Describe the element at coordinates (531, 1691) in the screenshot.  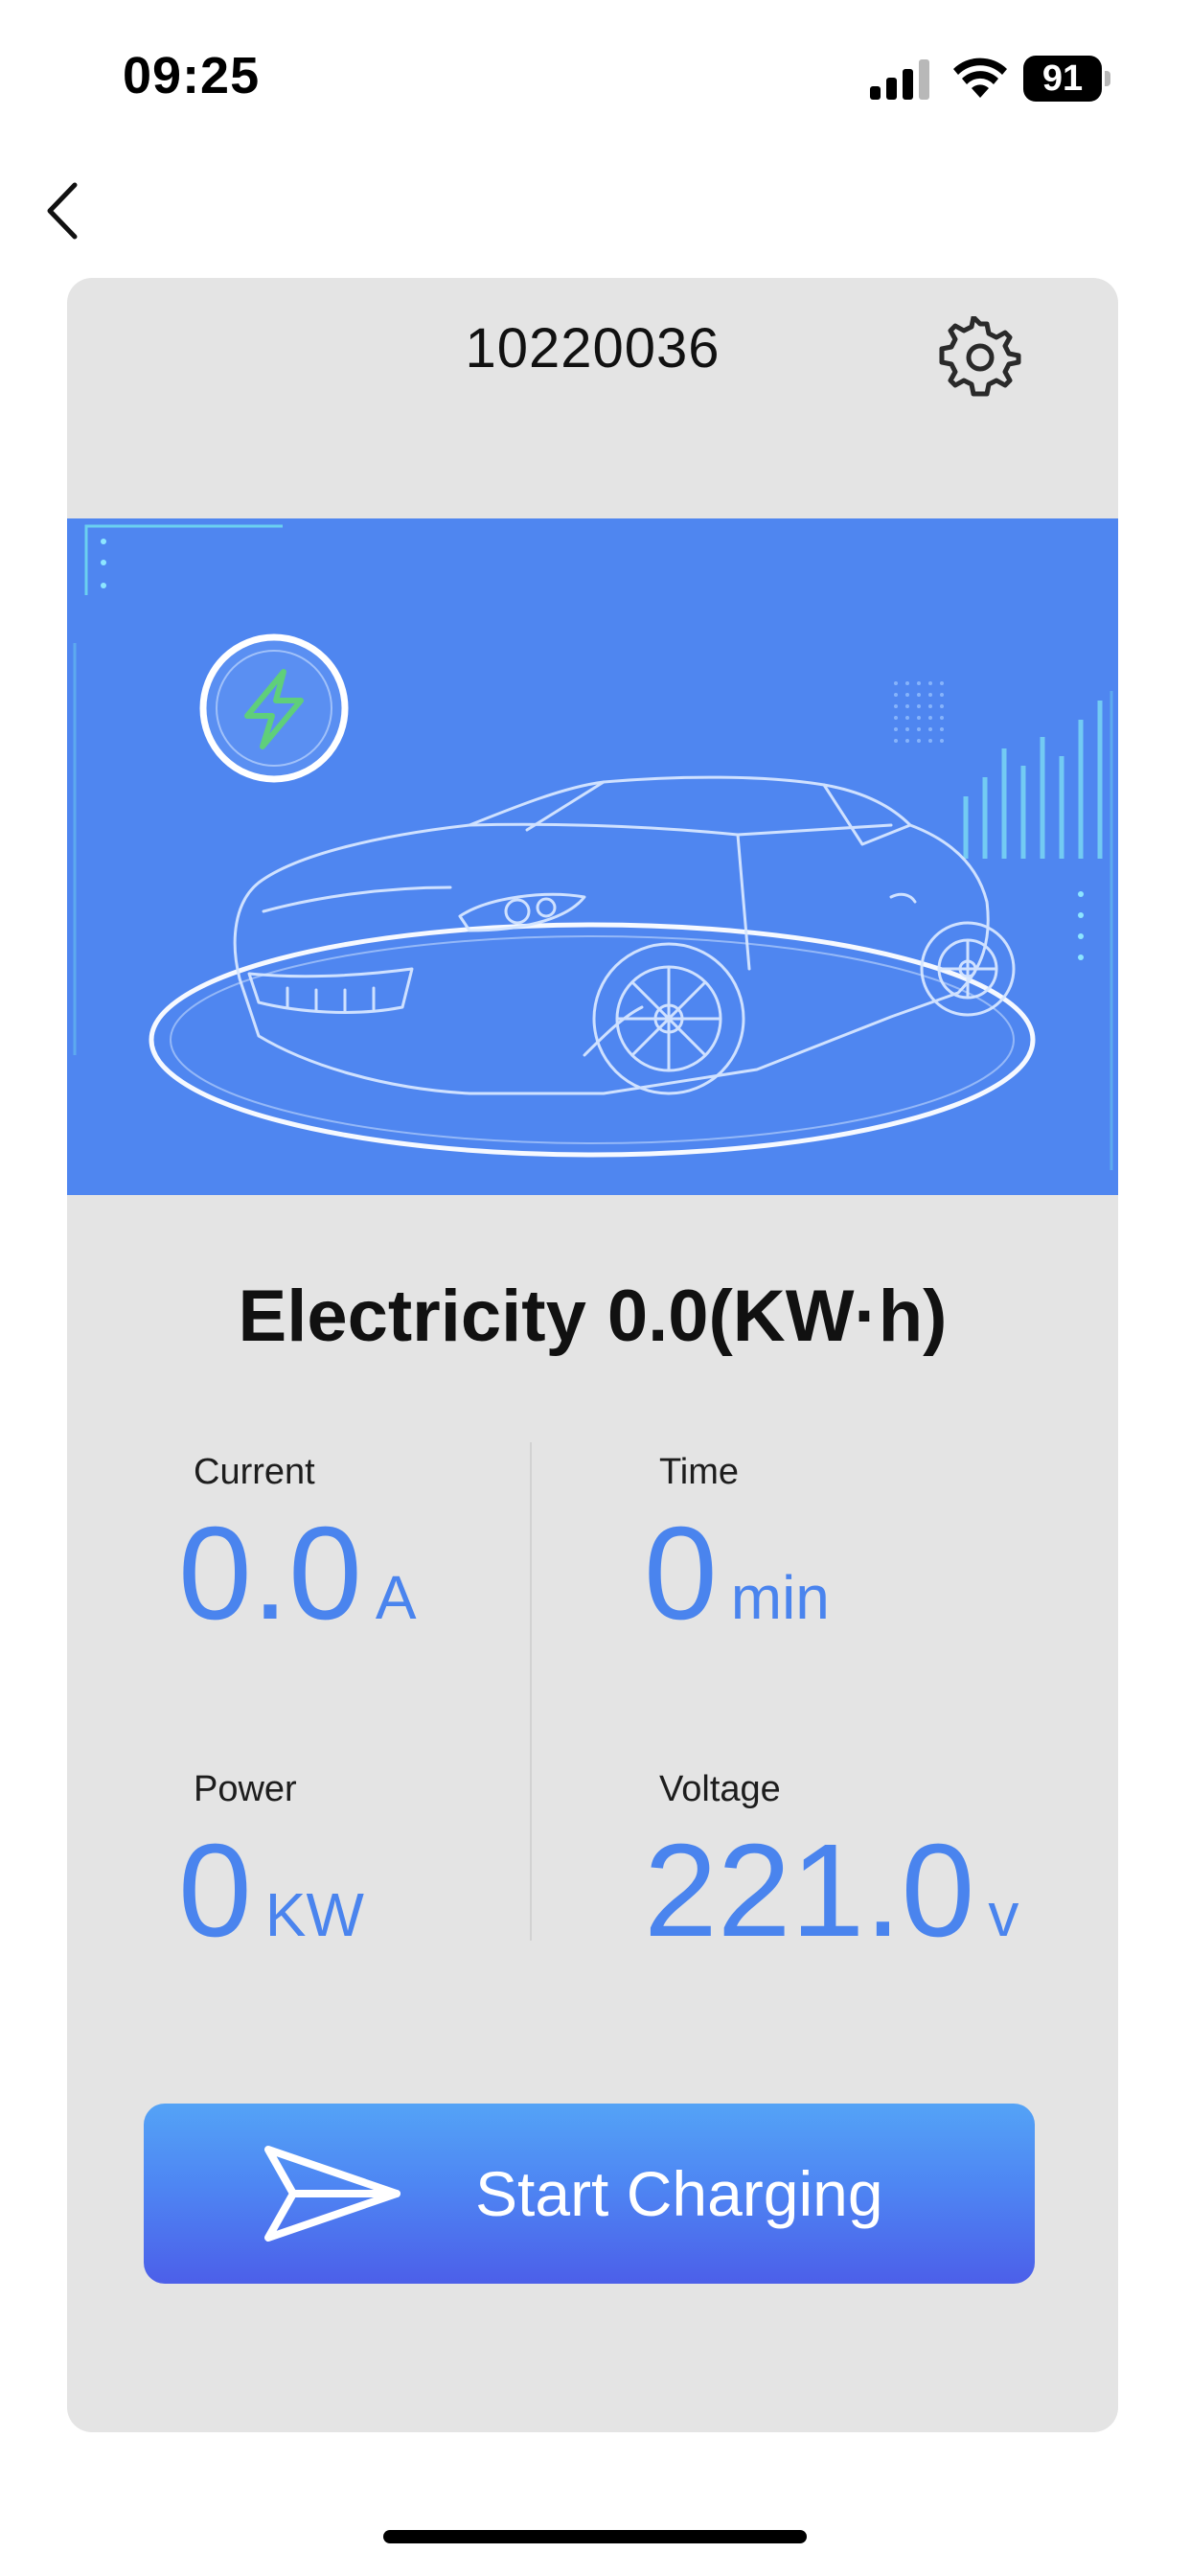
I see `metrics-divider` at that location.